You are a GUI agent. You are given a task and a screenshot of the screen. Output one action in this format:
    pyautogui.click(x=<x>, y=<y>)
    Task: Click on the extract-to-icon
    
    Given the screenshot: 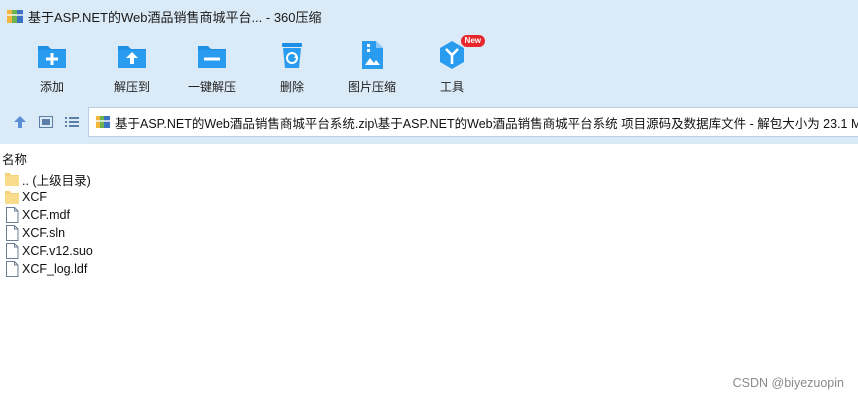 What is the action you would take?
    pyautogui.click(x=132, y=55)
    